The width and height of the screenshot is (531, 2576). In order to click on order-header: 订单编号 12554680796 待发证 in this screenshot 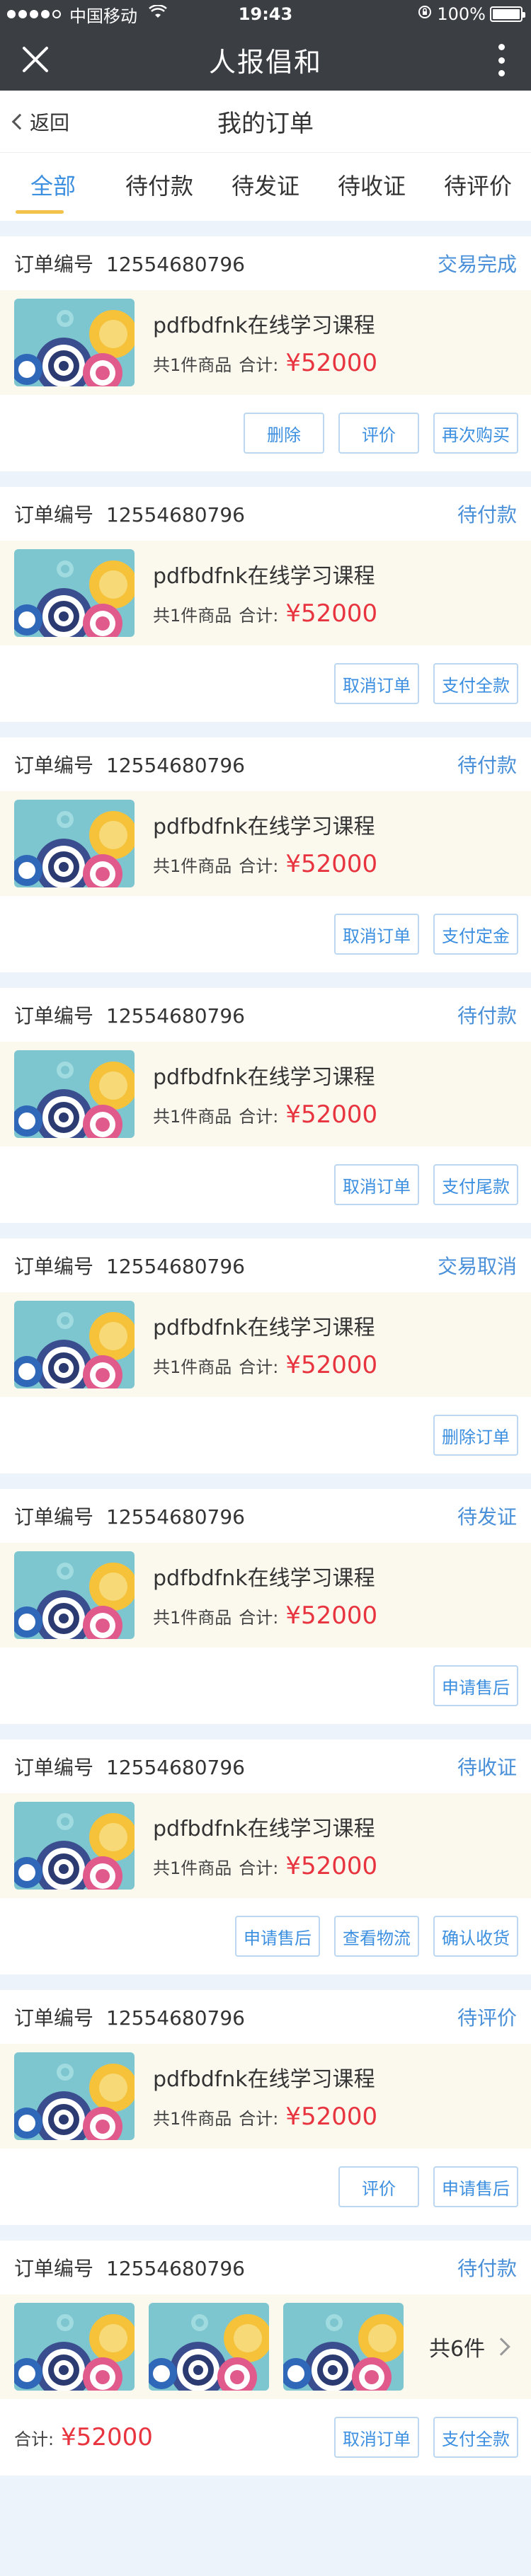, I will do `click(265, 1516)`.